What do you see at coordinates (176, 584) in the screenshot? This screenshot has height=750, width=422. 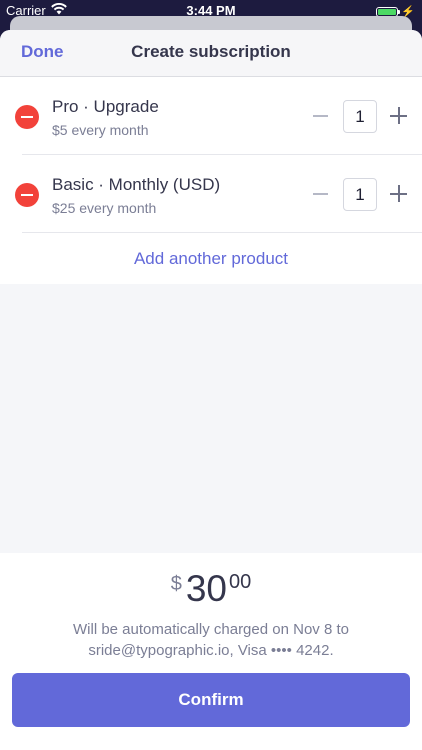 I see `currency-symbol: $` at bounding box center [176, 584].